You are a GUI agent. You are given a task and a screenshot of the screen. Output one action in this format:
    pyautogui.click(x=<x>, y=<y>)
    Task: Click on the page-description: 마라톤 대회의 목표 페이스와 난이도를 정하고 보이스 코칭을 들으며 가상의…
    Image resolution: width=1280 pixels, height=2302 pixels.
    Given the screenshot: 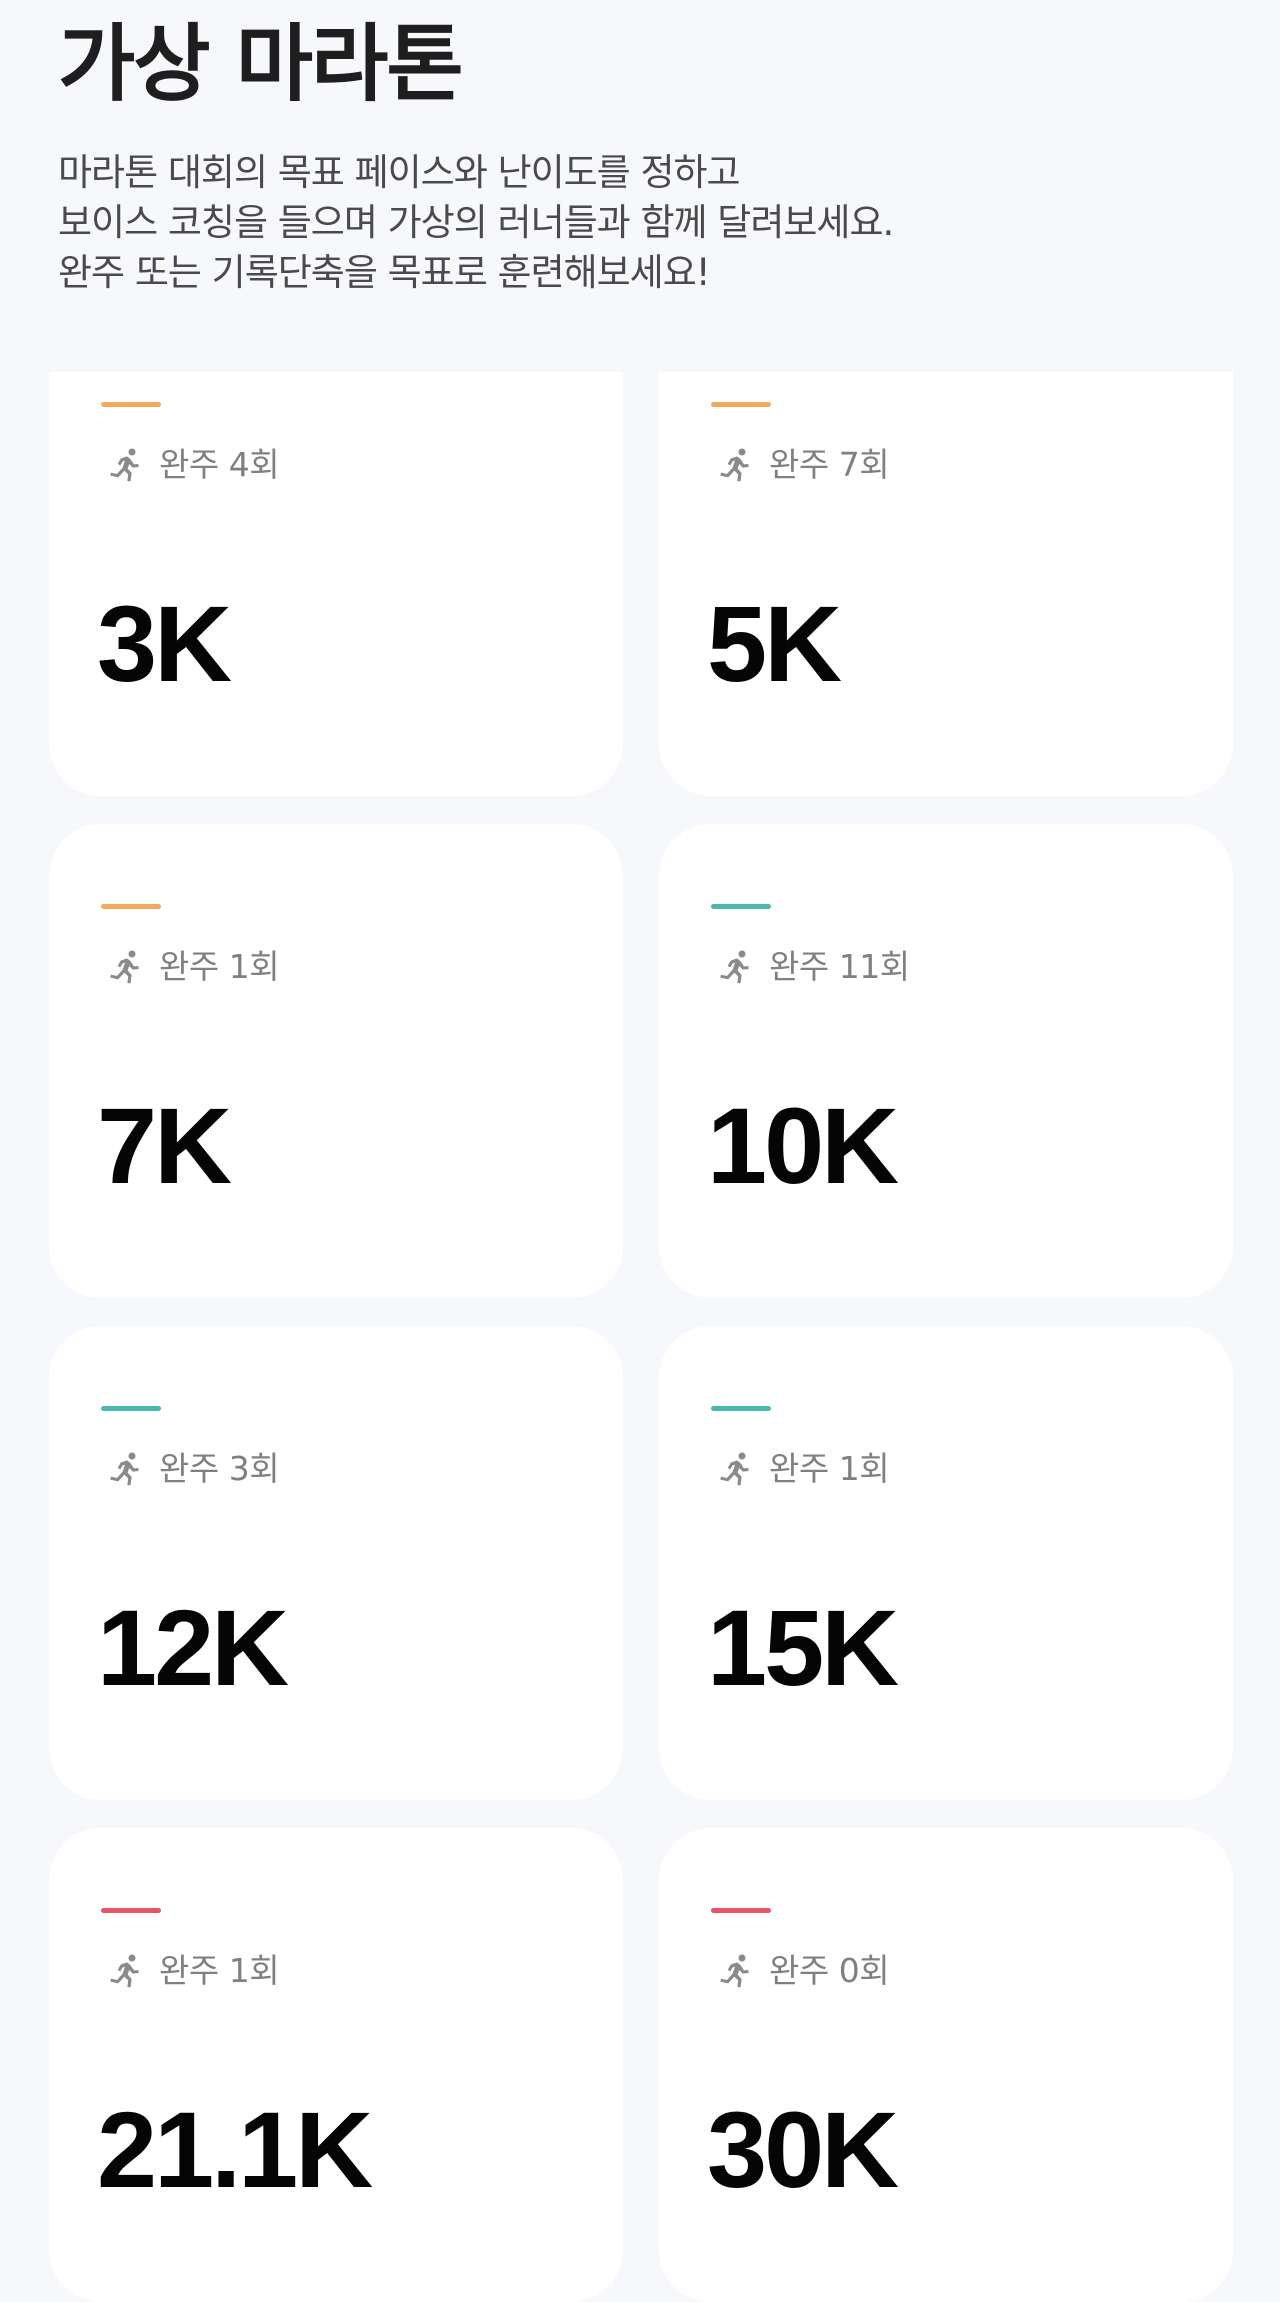 What is the action you would take?
    pyautogui.click(x=638, y=223)
    